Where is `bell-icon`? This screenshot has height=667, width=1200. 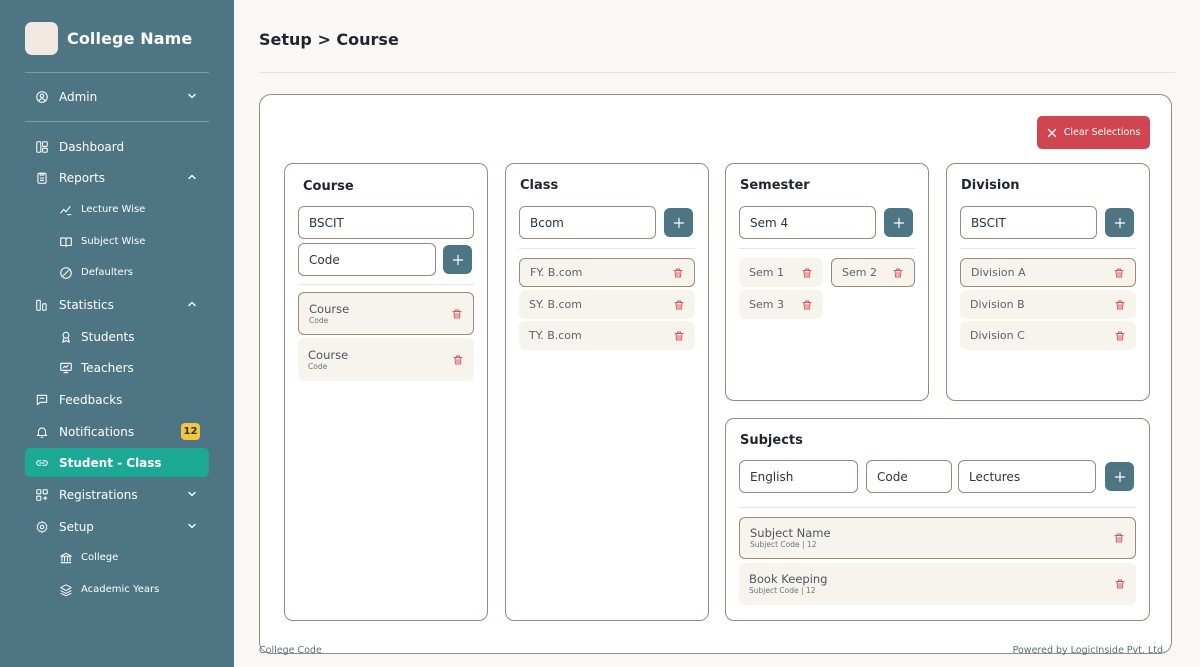
bell-icon is located at coordinates (42, 432).